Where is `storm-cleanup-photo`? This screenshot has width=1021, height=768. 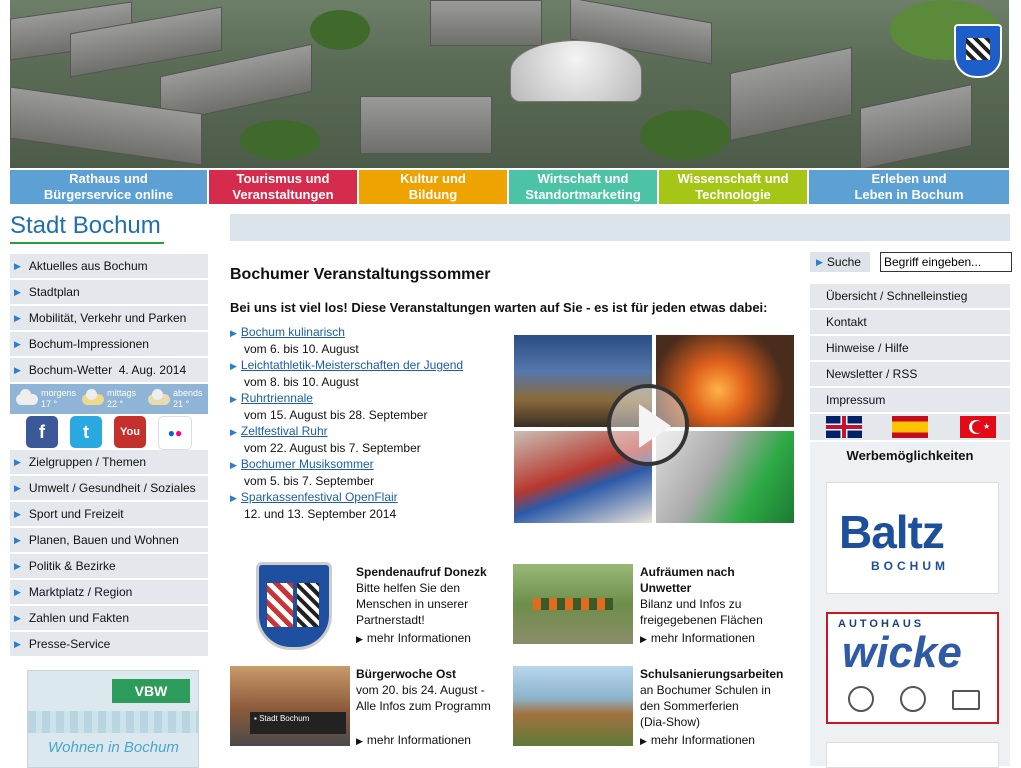 storm-cleanup-photo is located at coordinates (573, 604).